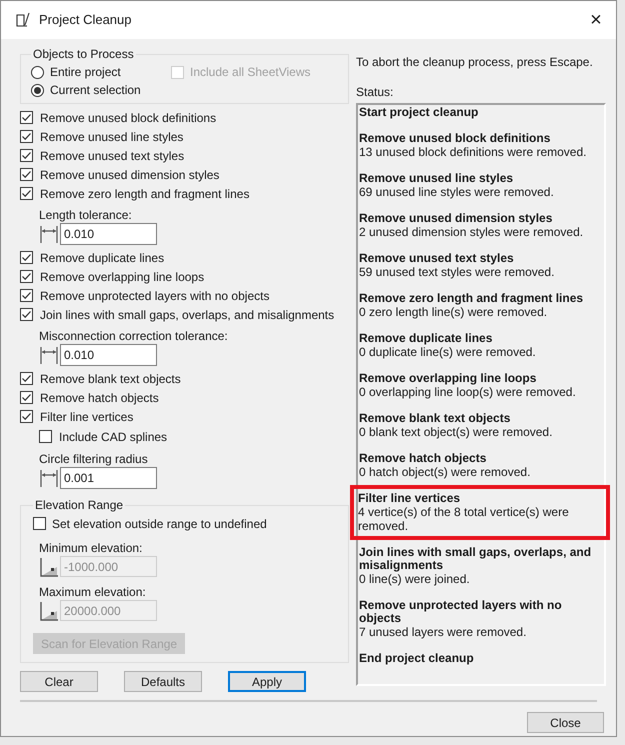 Image resolution: width=625 pixels, height=745 pixels. Describe the element at coordinates (155, 296) in the screenshot. I see `checkbox-label: Remove unprotected layers with no objects` at that location.